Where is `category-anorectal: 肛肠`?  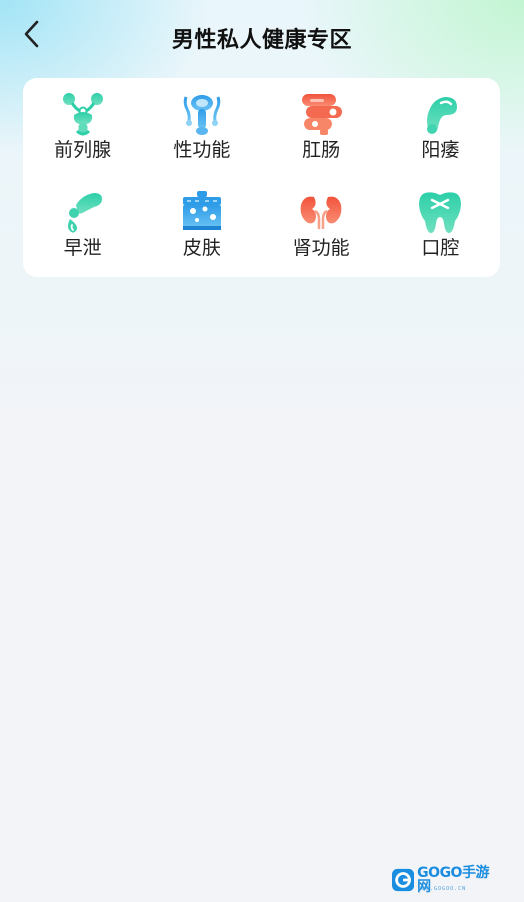
category-anorectal: 肛肠 is located at coordinates (321, 127).